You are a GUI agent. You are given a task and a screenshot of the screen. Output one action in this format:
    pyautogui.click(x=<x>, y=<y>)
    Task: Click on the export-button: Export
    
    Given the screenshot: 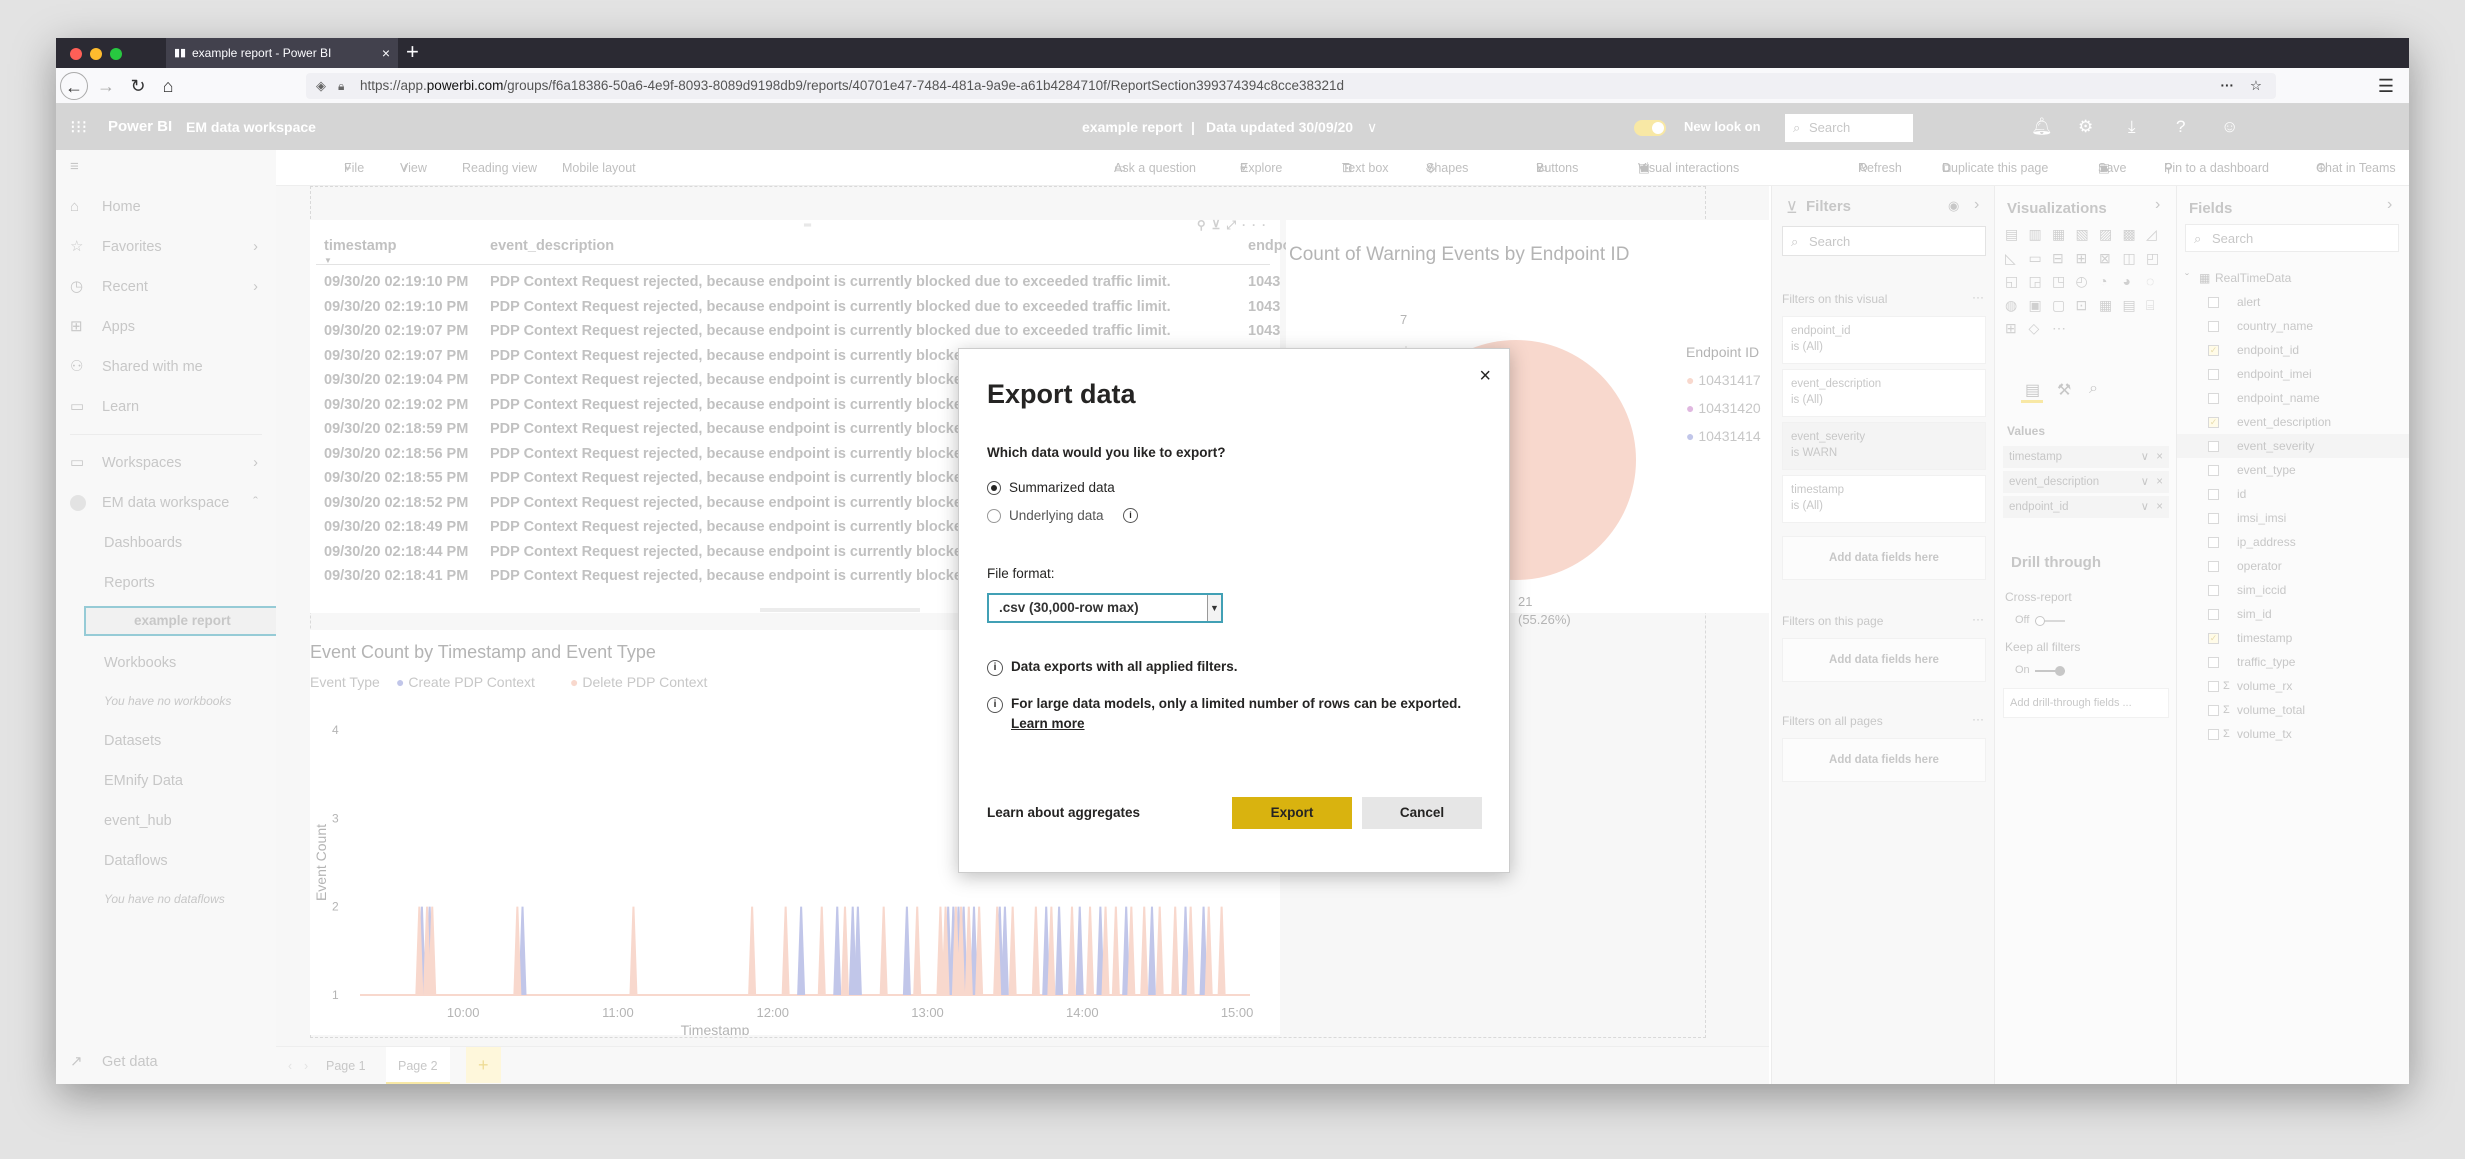 What is the action you would take?
    pyautogui.click(x=1292, y=813)
    